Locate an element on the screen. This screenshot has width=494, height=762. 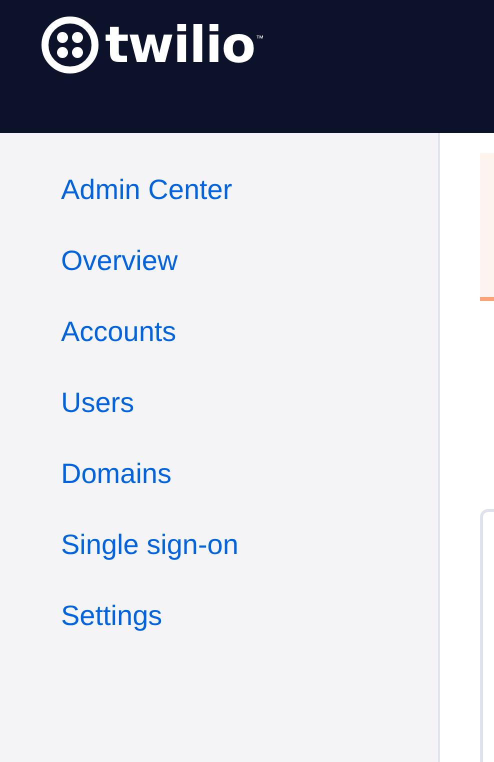
trademark: ™ is located at coordinates (260, 38).